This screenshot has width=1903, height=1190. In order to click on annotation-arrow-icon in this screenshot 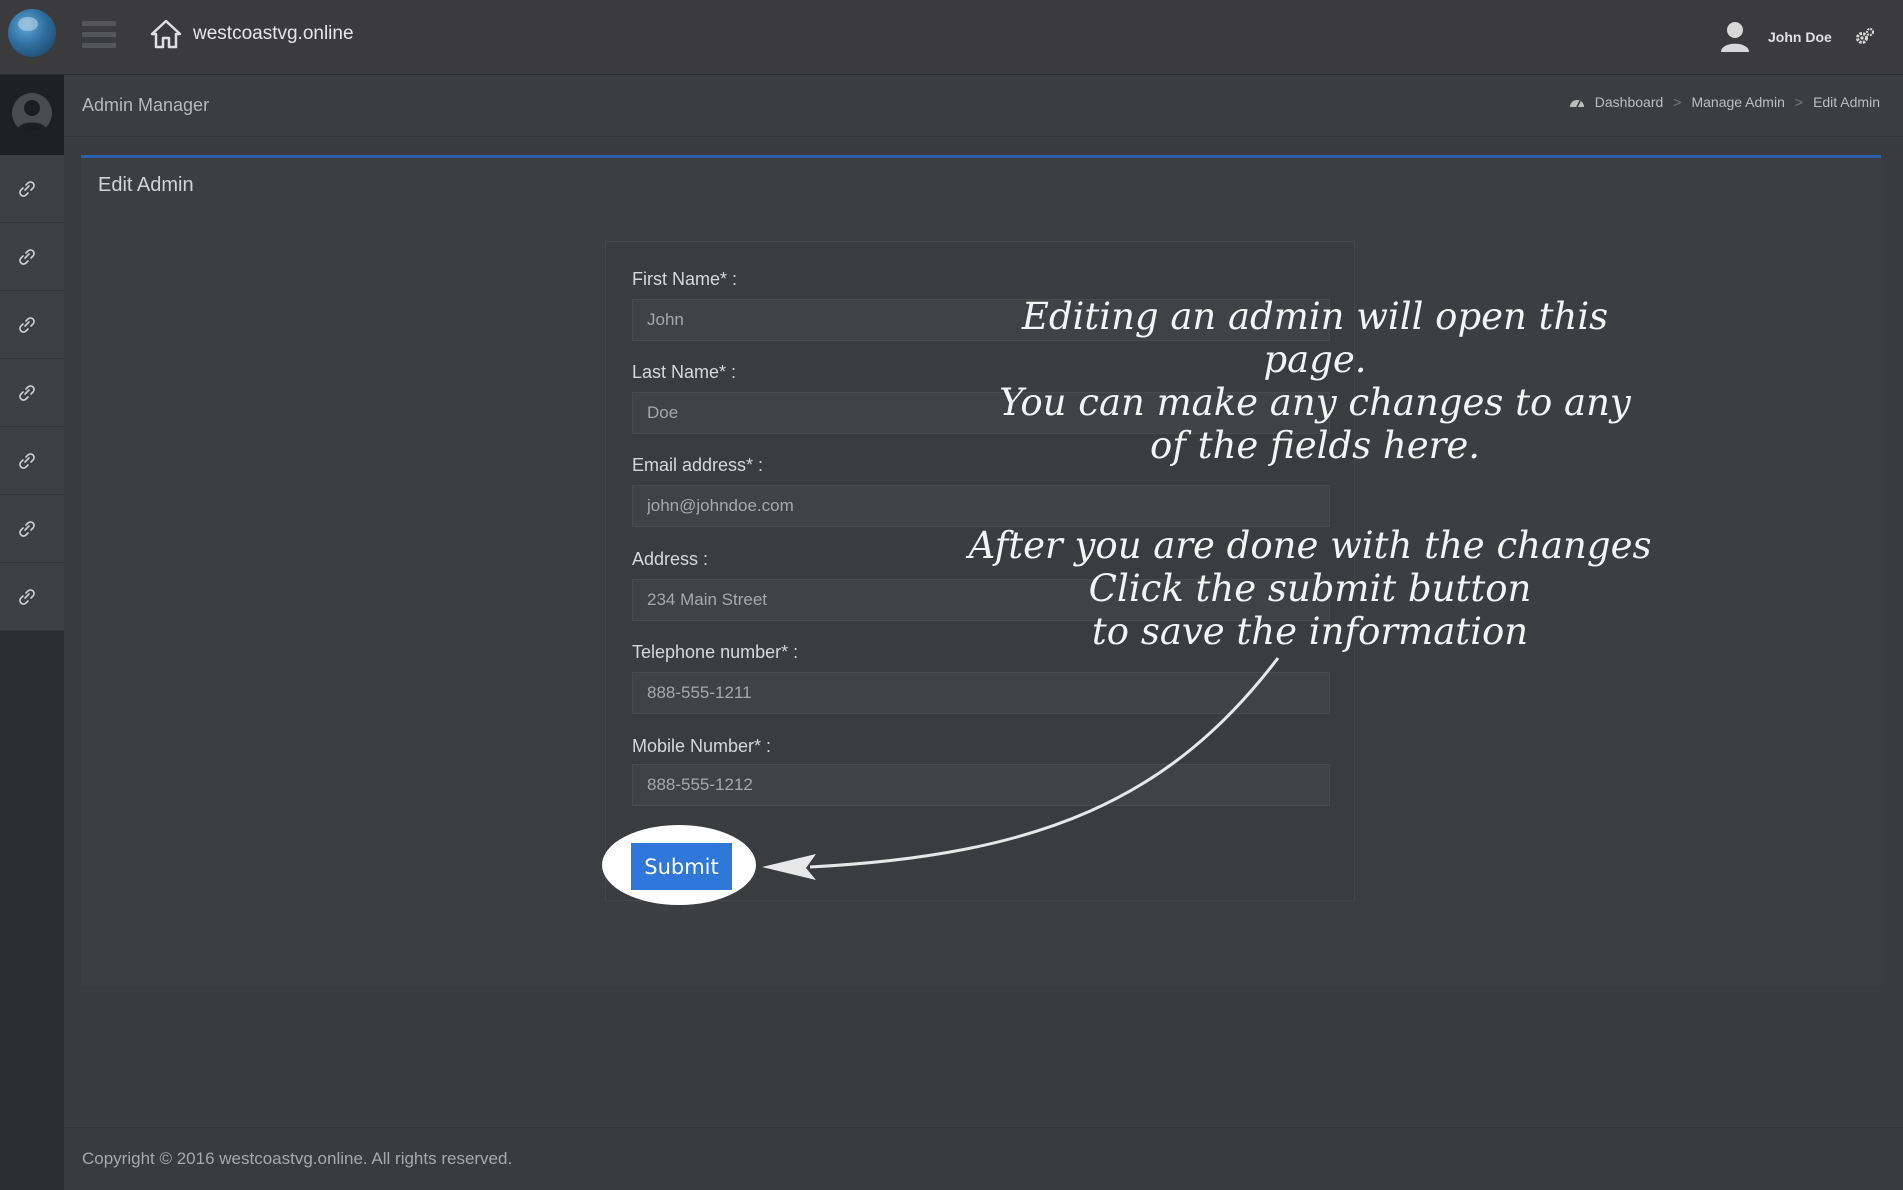, I will do `click(1021, 768)`.